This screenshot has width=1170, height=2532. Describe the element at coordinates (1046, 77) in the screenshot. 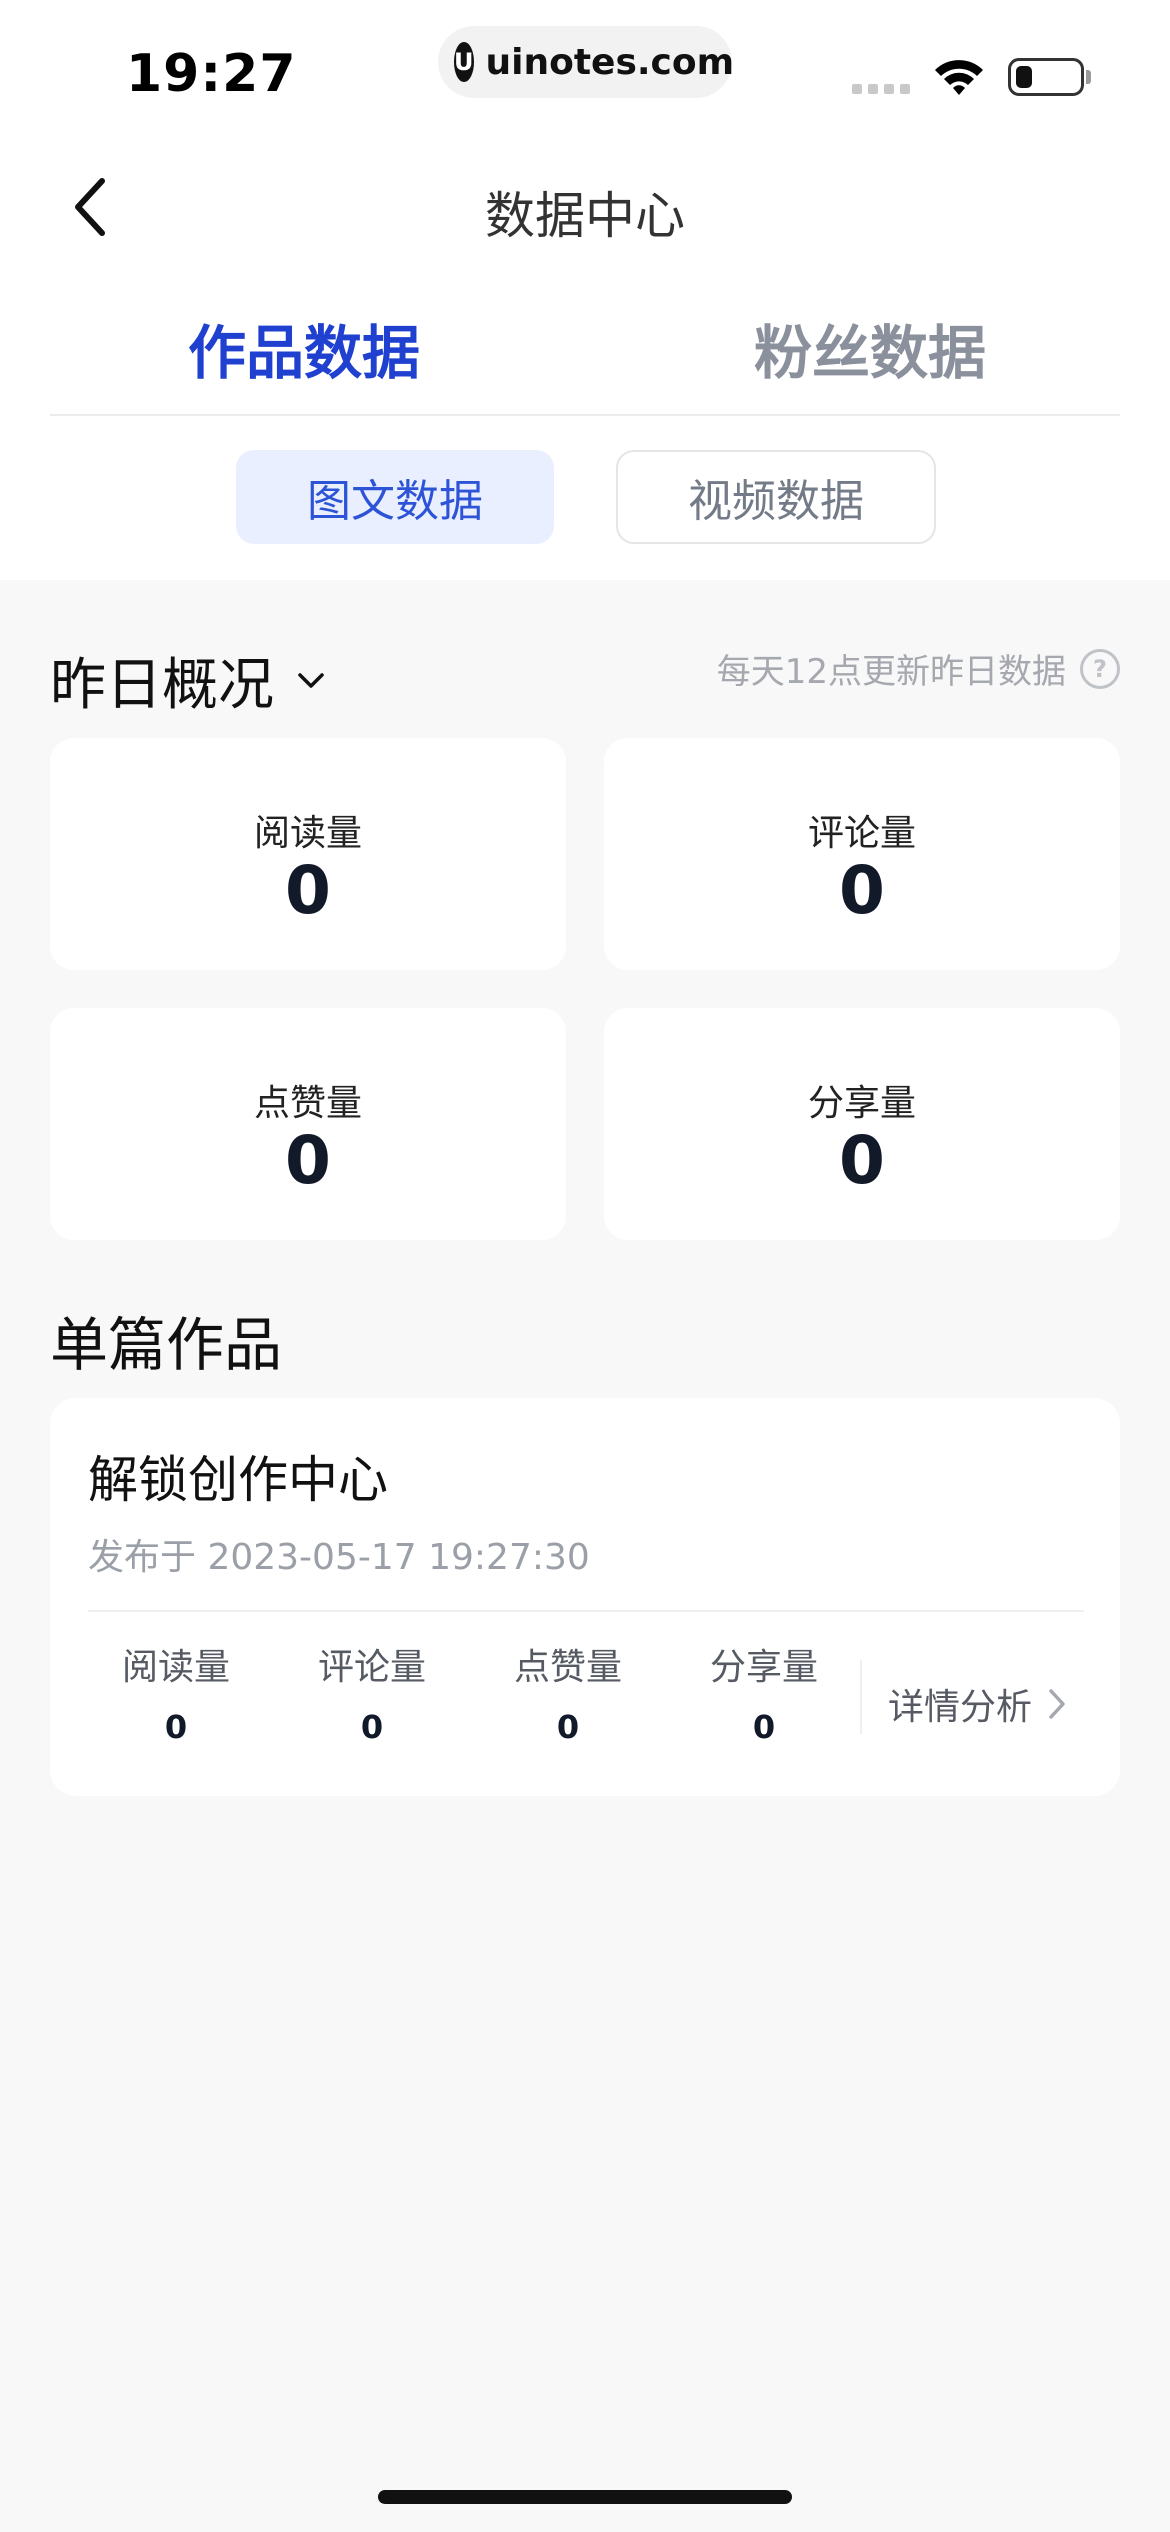

I see `battery-icon` at that location.